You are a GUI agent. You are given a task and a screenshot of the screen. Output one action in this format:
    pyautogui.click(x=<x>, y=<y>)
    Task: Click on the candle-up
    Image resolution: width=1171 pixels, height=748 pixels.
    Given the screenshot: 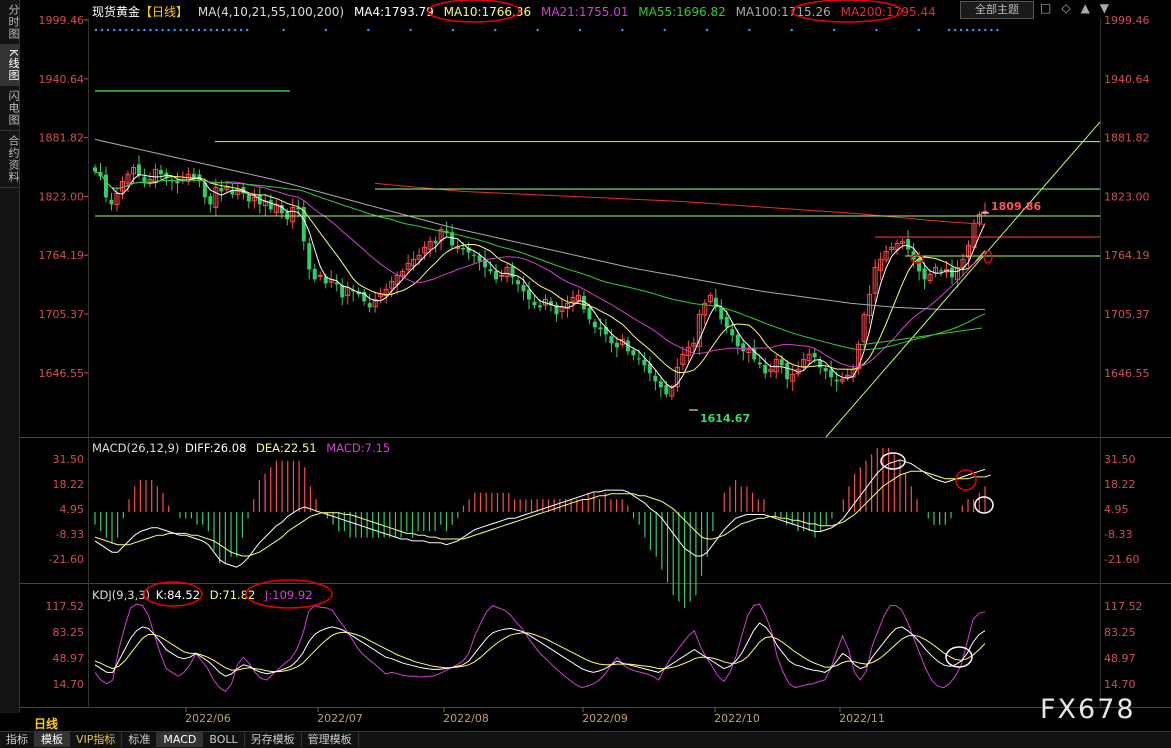 What is the action you would take?
    pyautogui.click(x=985, y=211)
    